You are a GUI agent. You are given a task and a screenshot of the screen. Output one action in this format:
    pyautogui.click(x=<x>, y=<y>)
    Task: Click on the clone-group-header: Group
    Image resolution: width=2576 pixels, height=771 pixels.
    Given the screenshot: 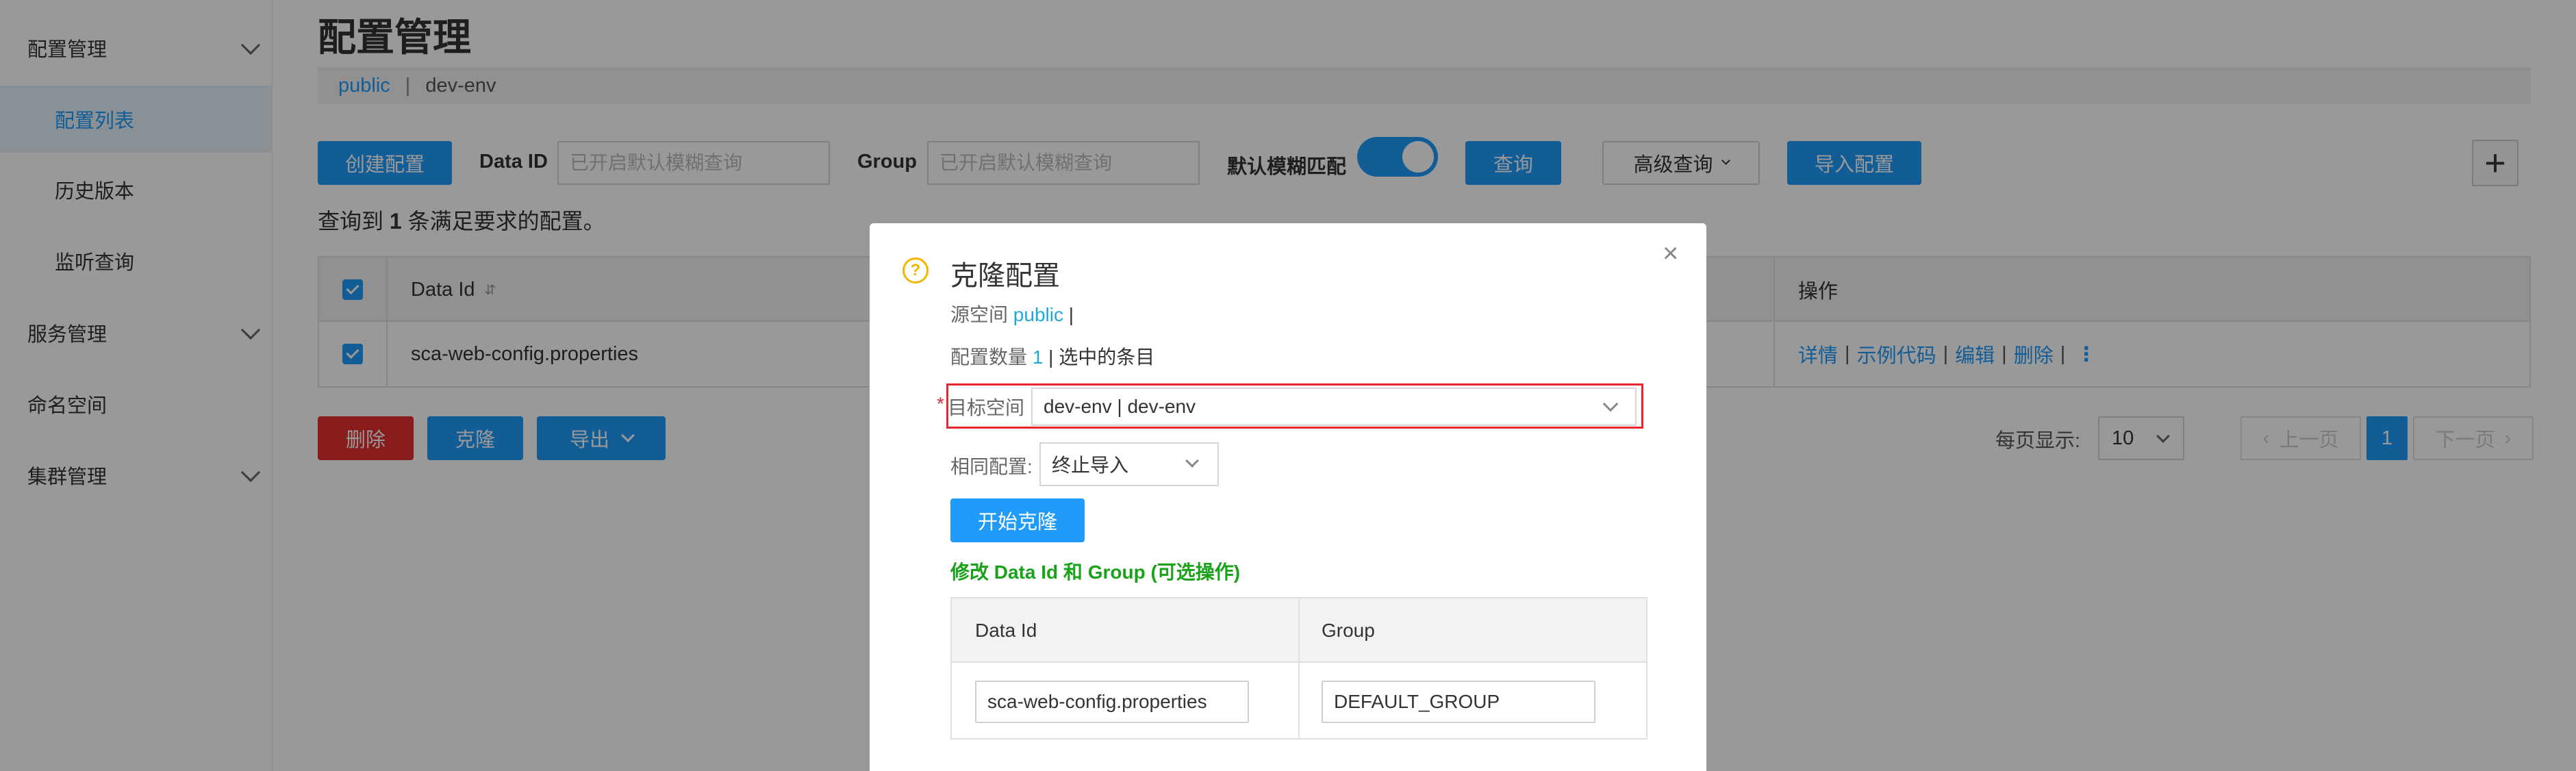 What is the action you would take?
    pyautogui.click(x=1348, y=630)
    